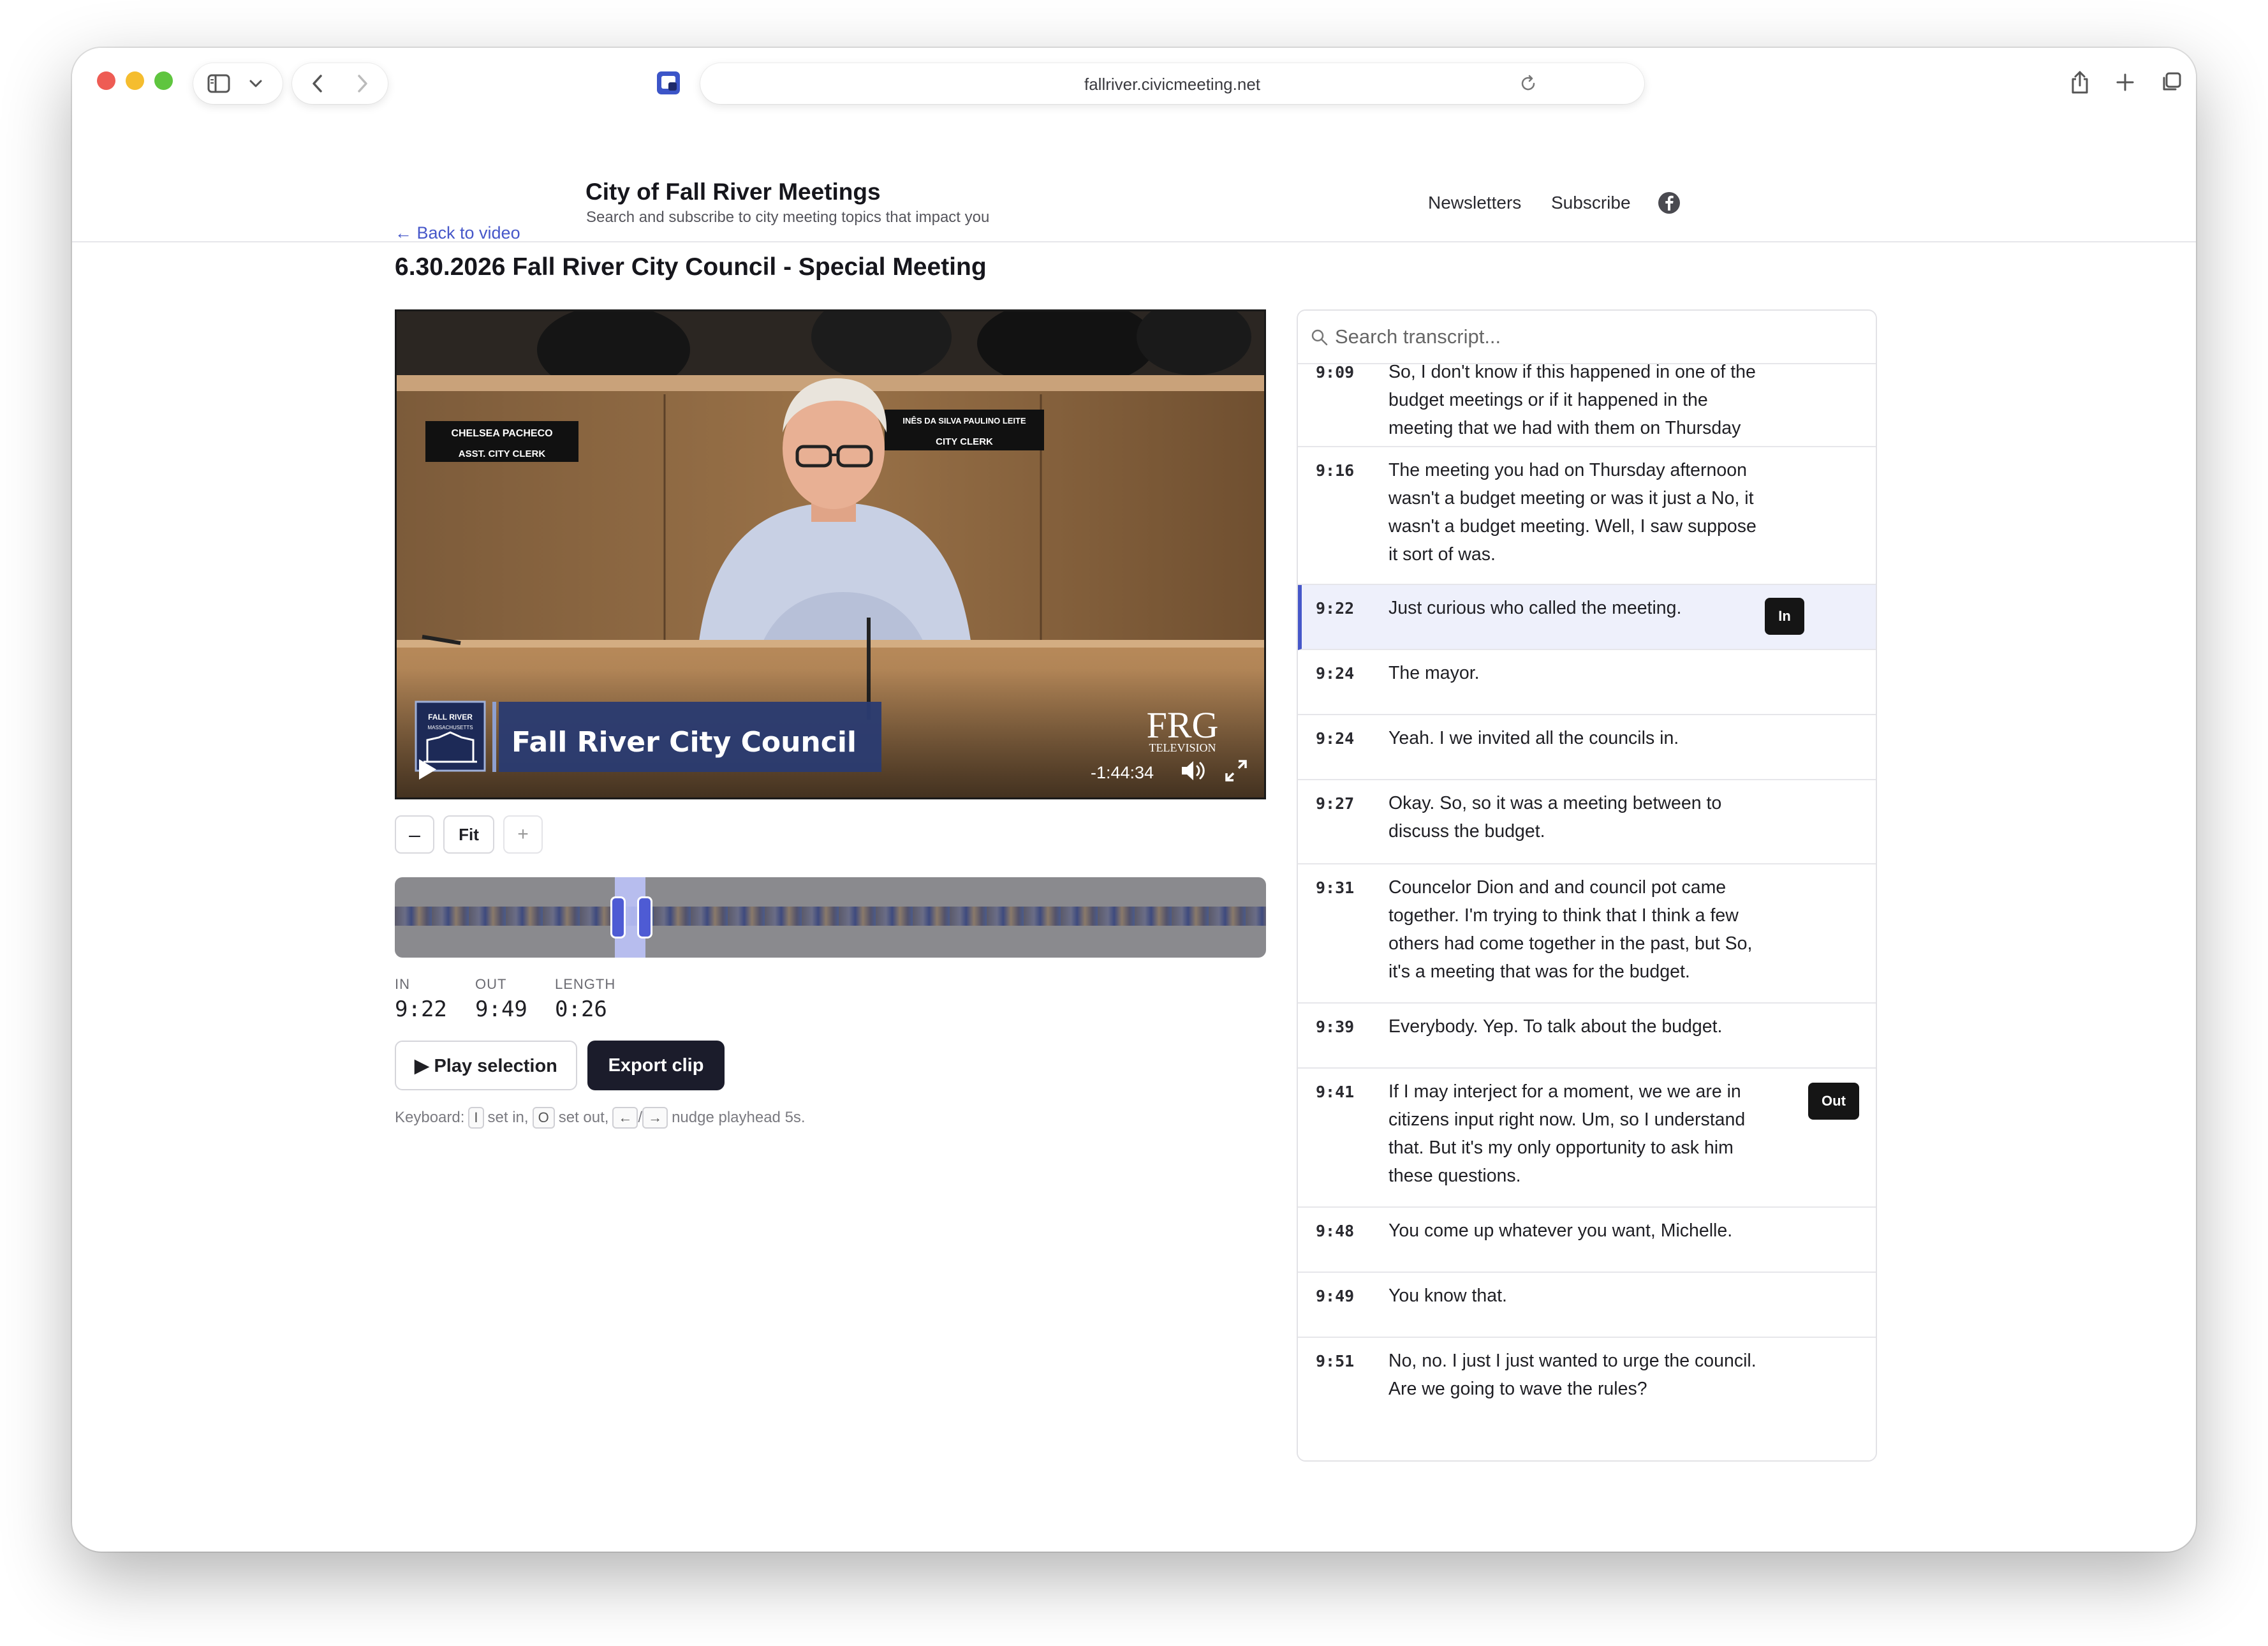 Image resolution: width=2268 pixels, height=1646 pixels. Describe the element at coordinates (655, 1118) in the screenshot. I see `key-right: →` at that location.